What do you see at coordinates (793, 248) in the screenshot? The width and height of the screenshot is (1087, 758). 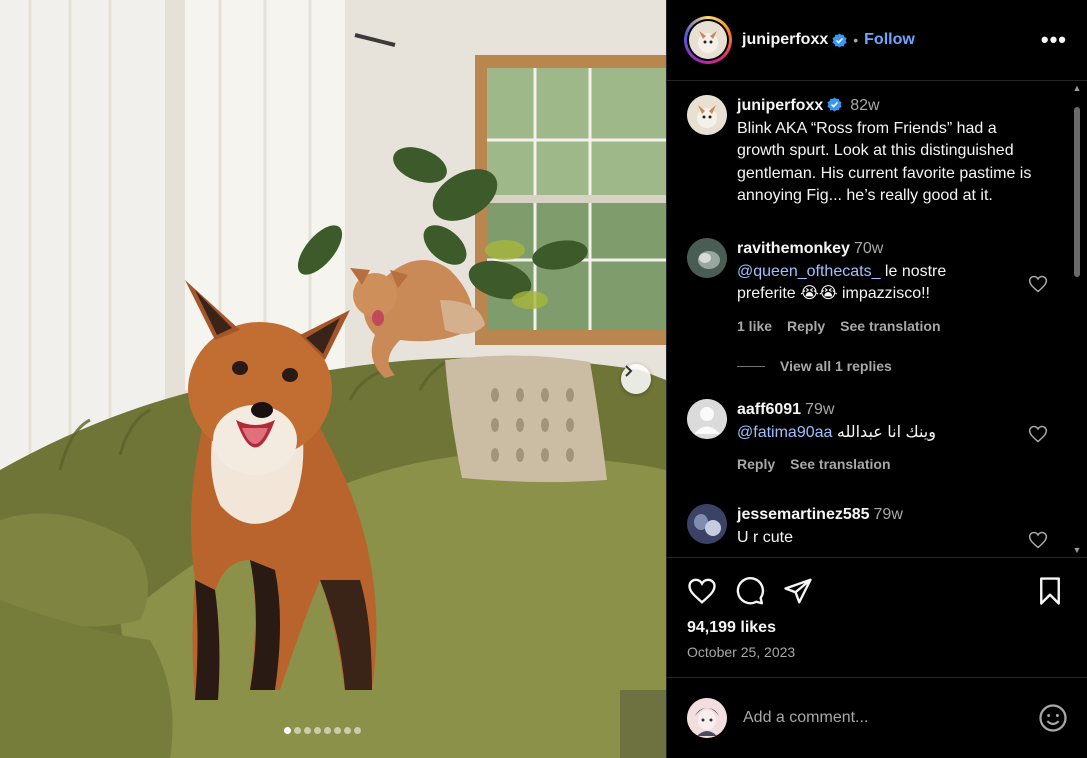 I see `comment-username: ravithemonkey` at bounding box center [793, 248].